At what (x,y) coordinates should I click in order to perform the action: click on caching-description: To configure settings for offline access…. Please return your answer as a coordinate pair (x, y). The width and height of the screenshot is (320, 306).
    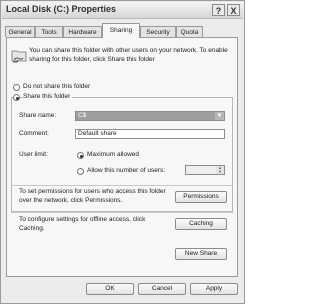
    Looking at the image, I should click on (82, 224).